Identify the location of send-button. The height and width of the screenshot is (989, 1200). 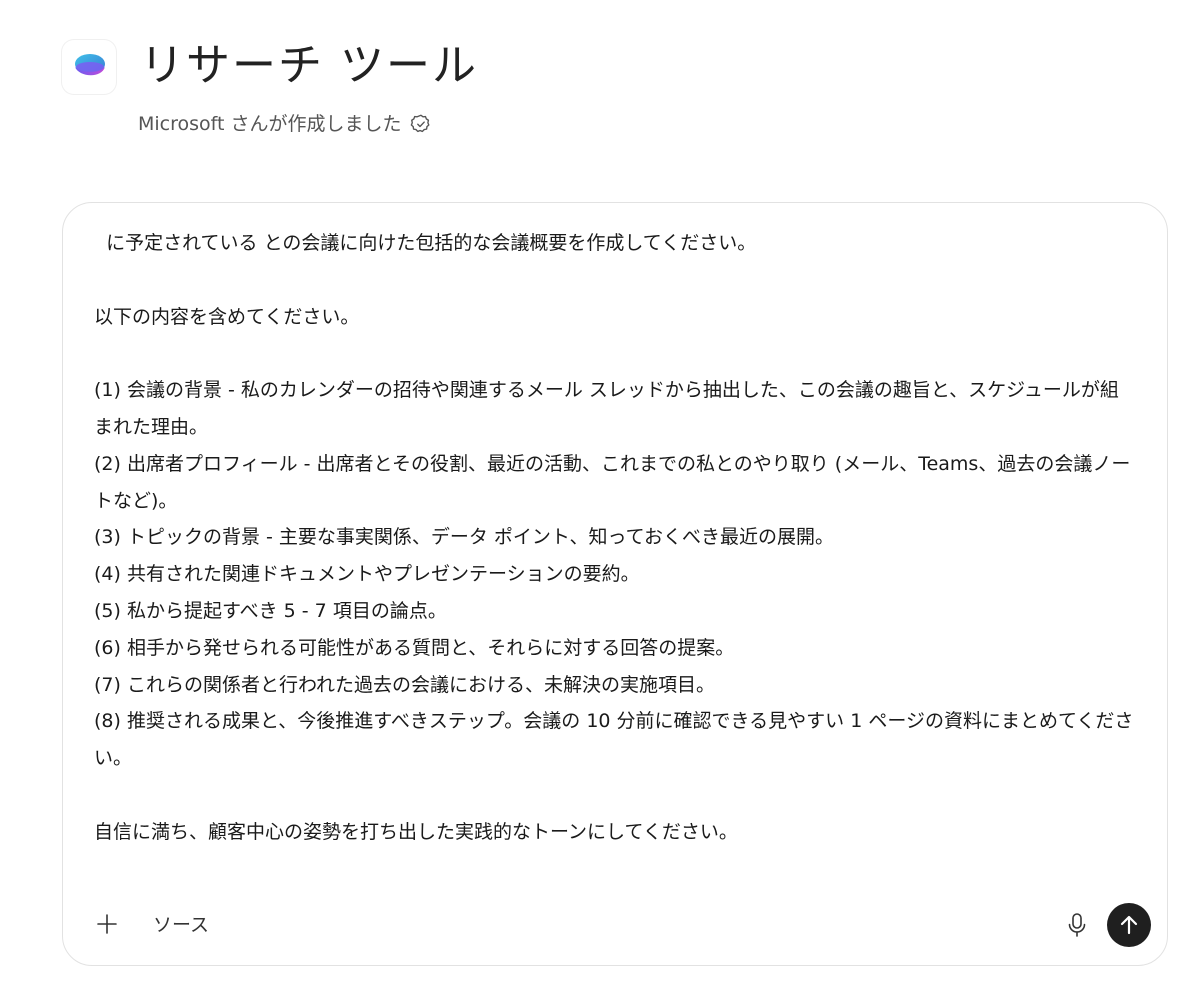
(1129, 925).